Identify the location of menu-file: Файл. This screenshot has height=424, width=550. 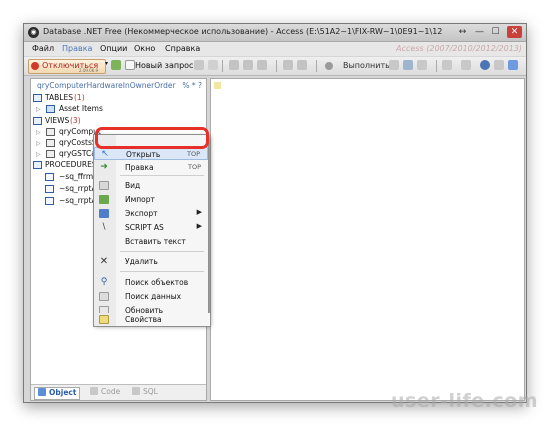
(43, 48).